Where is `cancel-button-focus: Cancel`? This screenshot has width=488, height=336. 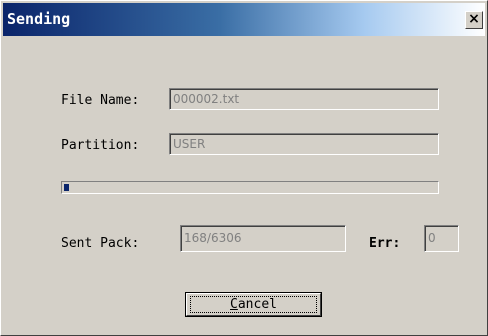
cancel-button-focus: Cancel is located at coordinates (253, 304).